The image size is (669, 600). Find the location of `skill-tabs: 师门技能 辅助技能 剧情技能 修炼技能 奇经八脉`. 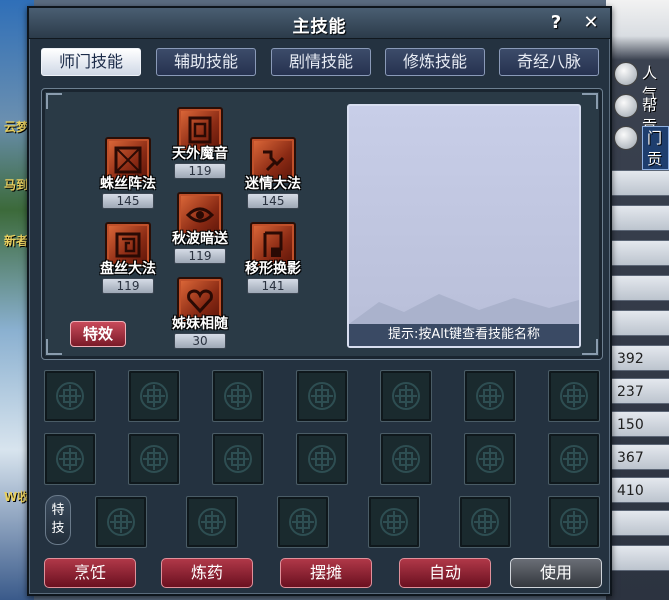

skill-tabs: 师门技能 辅助技能 剧情技能 修炼技能 奇经八脉 is located at coordinates (321, 63).